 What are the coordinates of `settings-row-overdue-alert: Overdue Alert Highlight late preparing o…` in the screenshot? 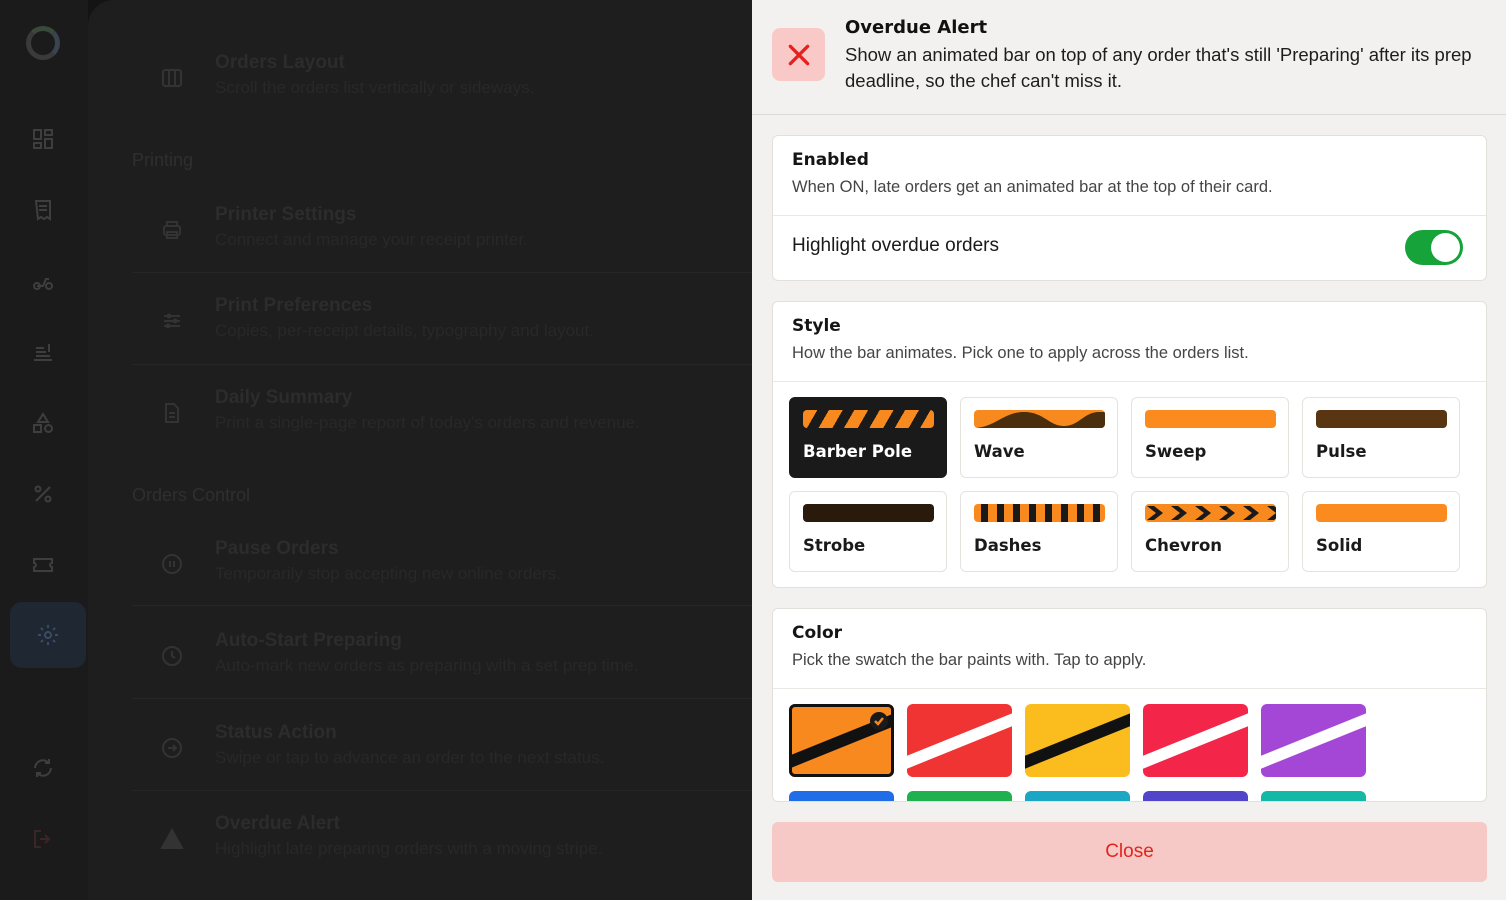 It's located at (442, 849).